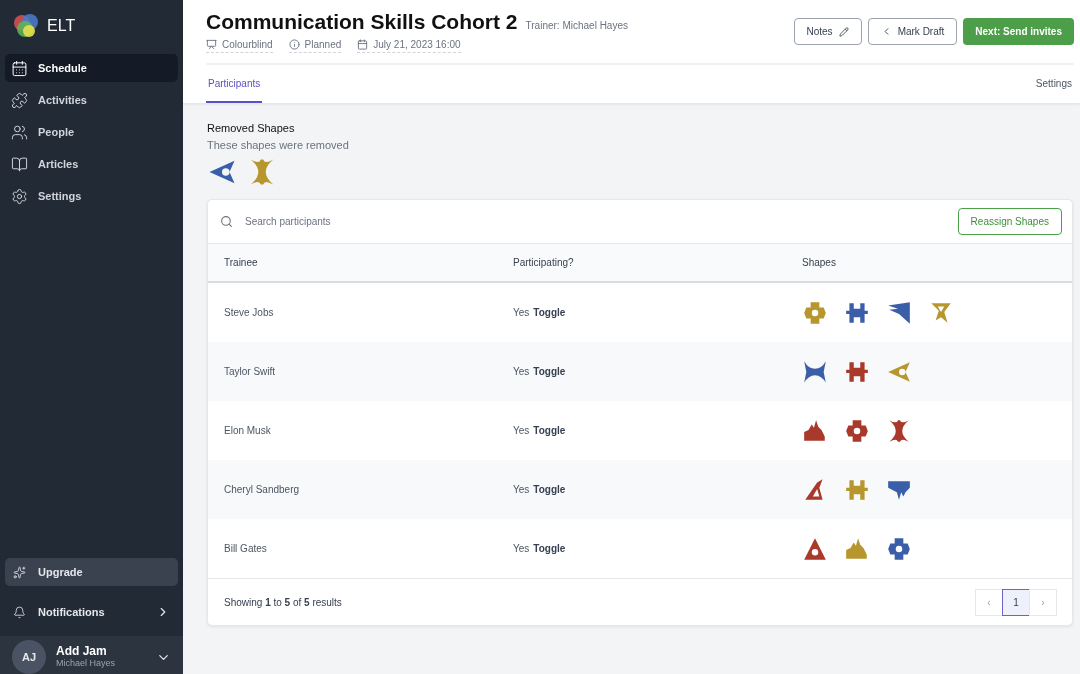 The height and width of the screenshot is (674, 1080). Describe the element at coordinates (1053, 84) in the screenshot. I see `tab: Settings` at that location.